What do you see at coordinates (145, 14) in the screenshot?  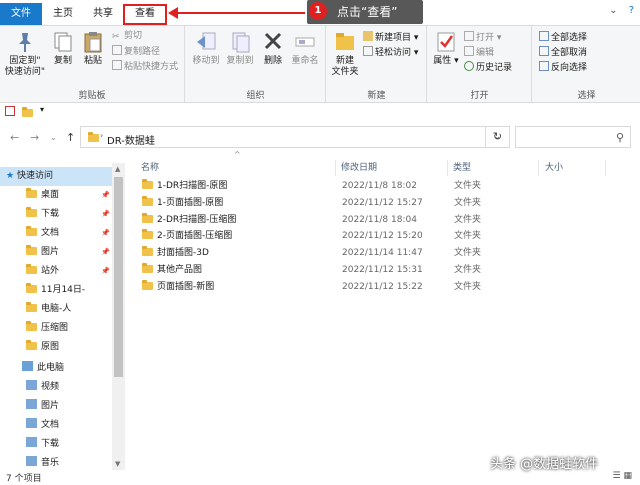 I see `tab-view: 查看` at bounding box center [145, 14].